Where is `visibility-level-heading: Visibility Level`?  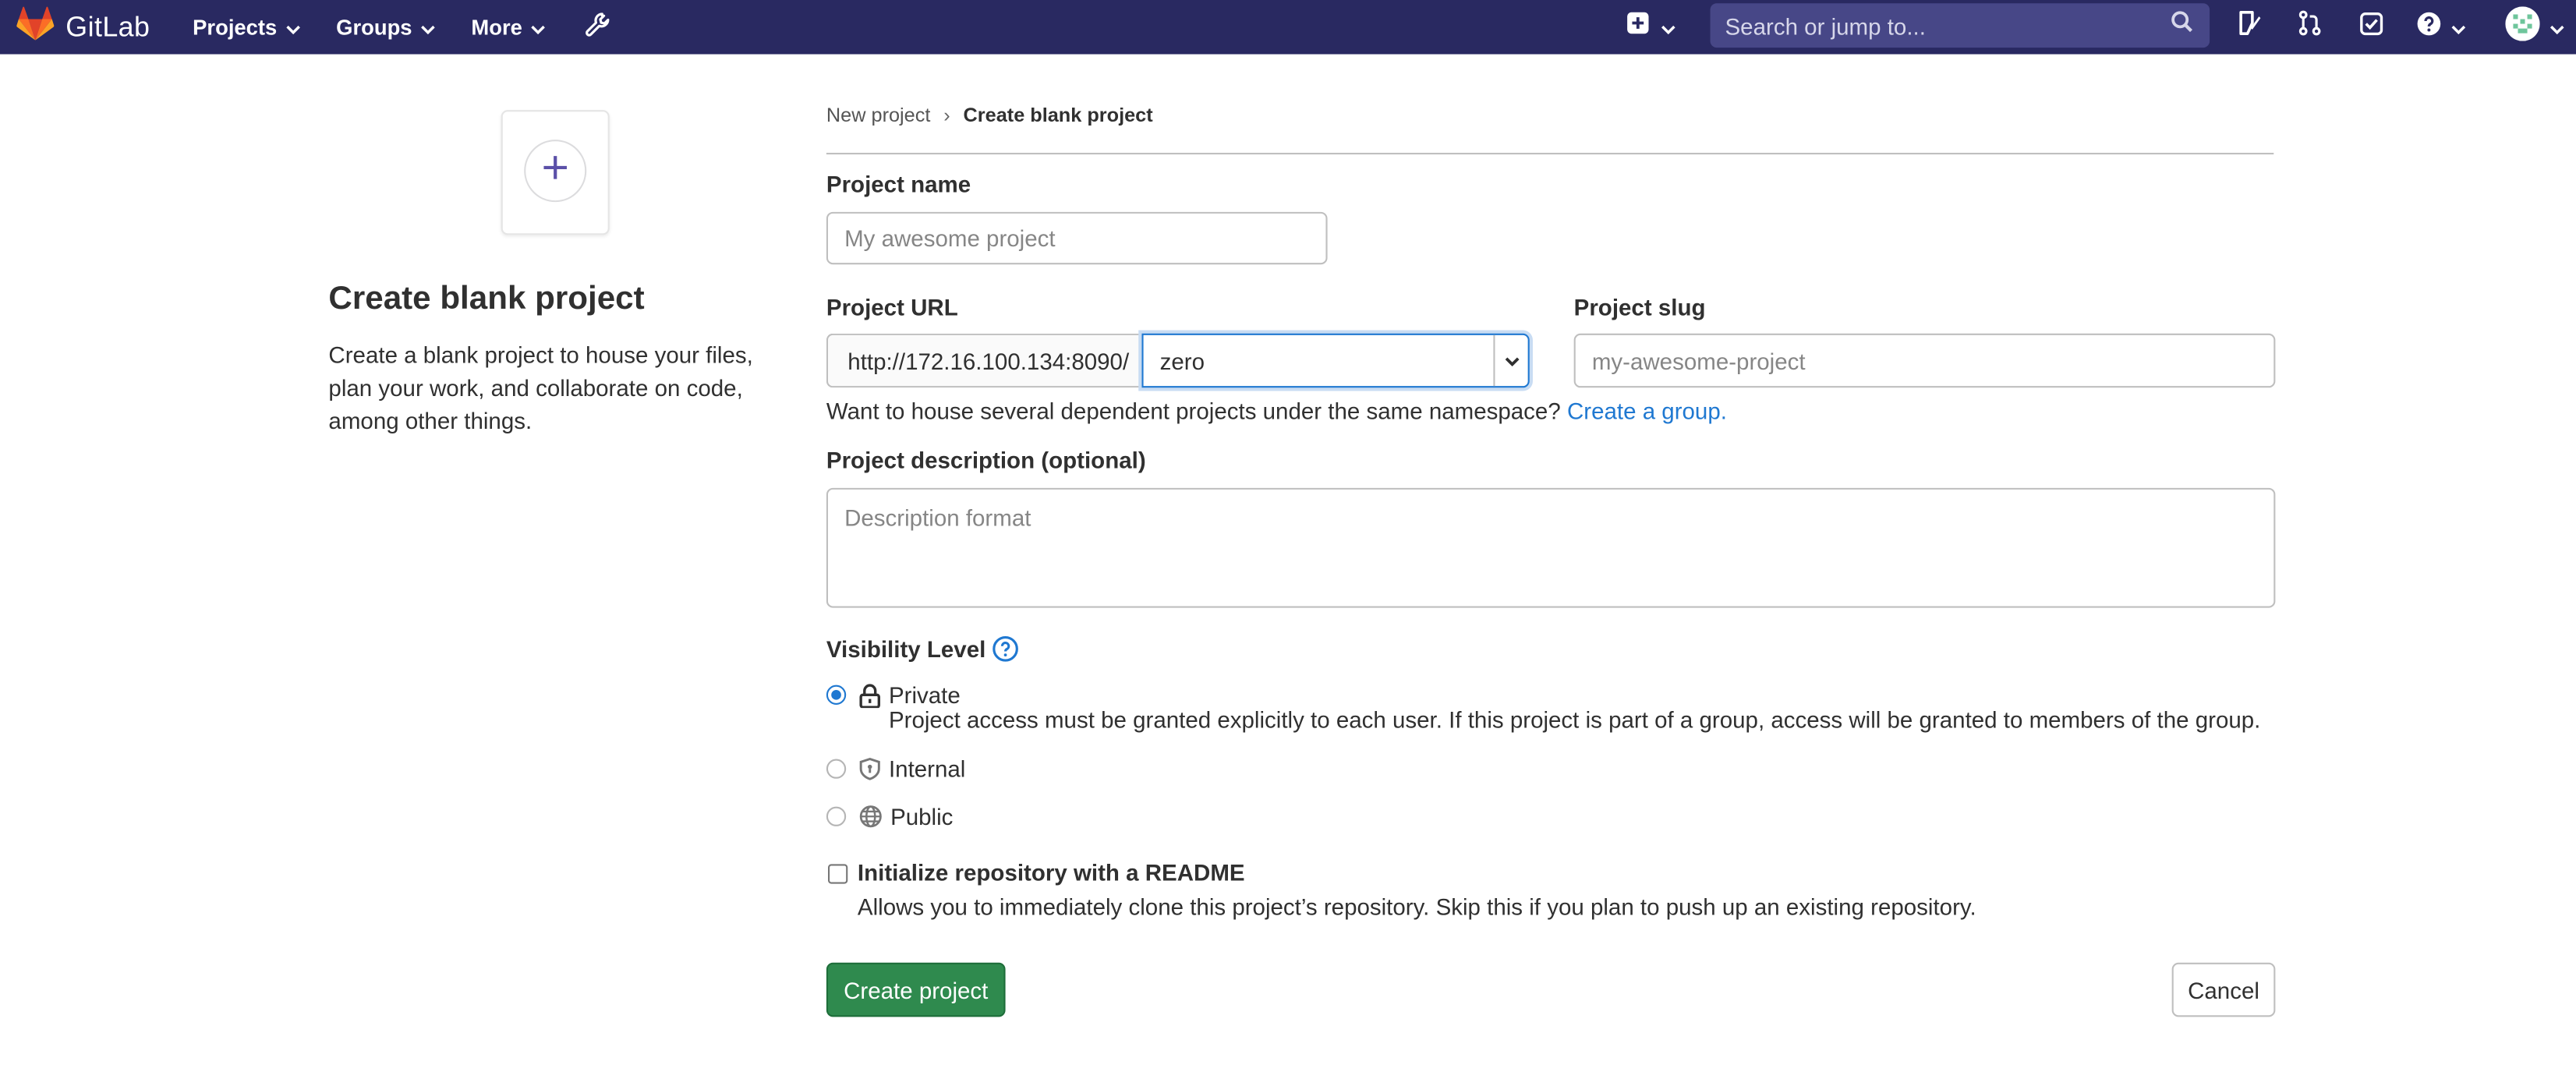 visibility-level-heading: Visibility Level is located at coordinates (922, 648).